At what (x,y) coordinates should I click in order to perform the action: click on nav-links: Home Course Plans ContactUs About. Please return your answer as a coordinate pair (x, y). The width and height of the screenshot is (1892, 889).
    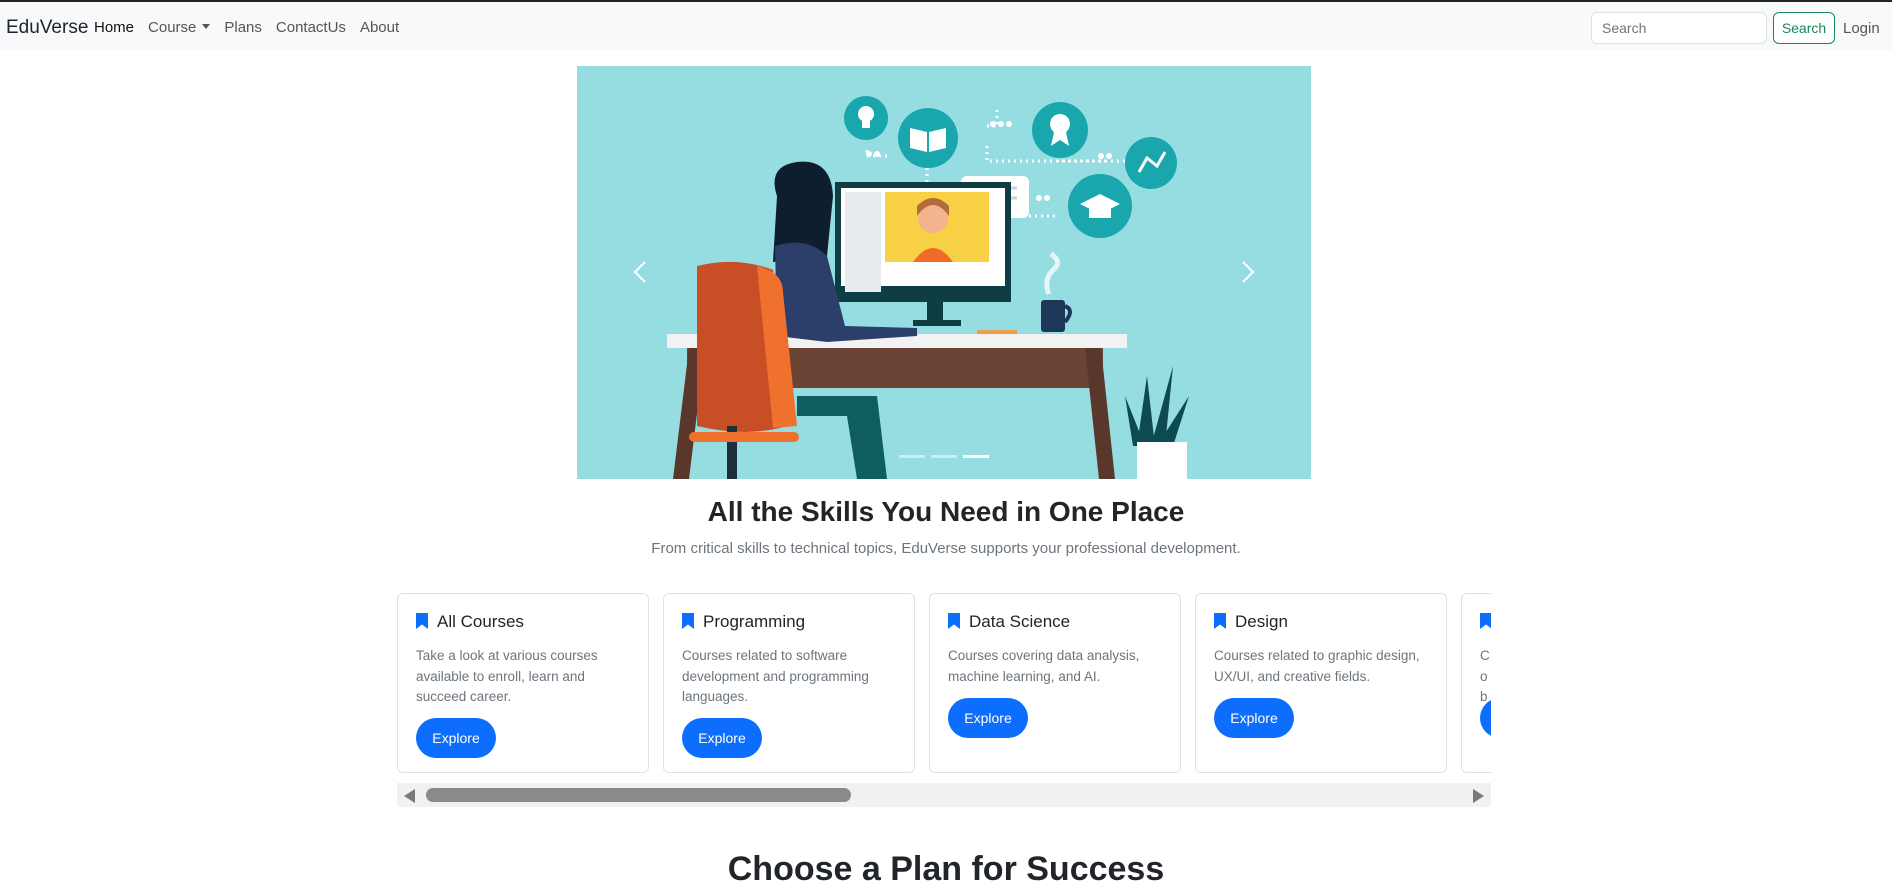
    Looking at the image, I should click on (253, 27).